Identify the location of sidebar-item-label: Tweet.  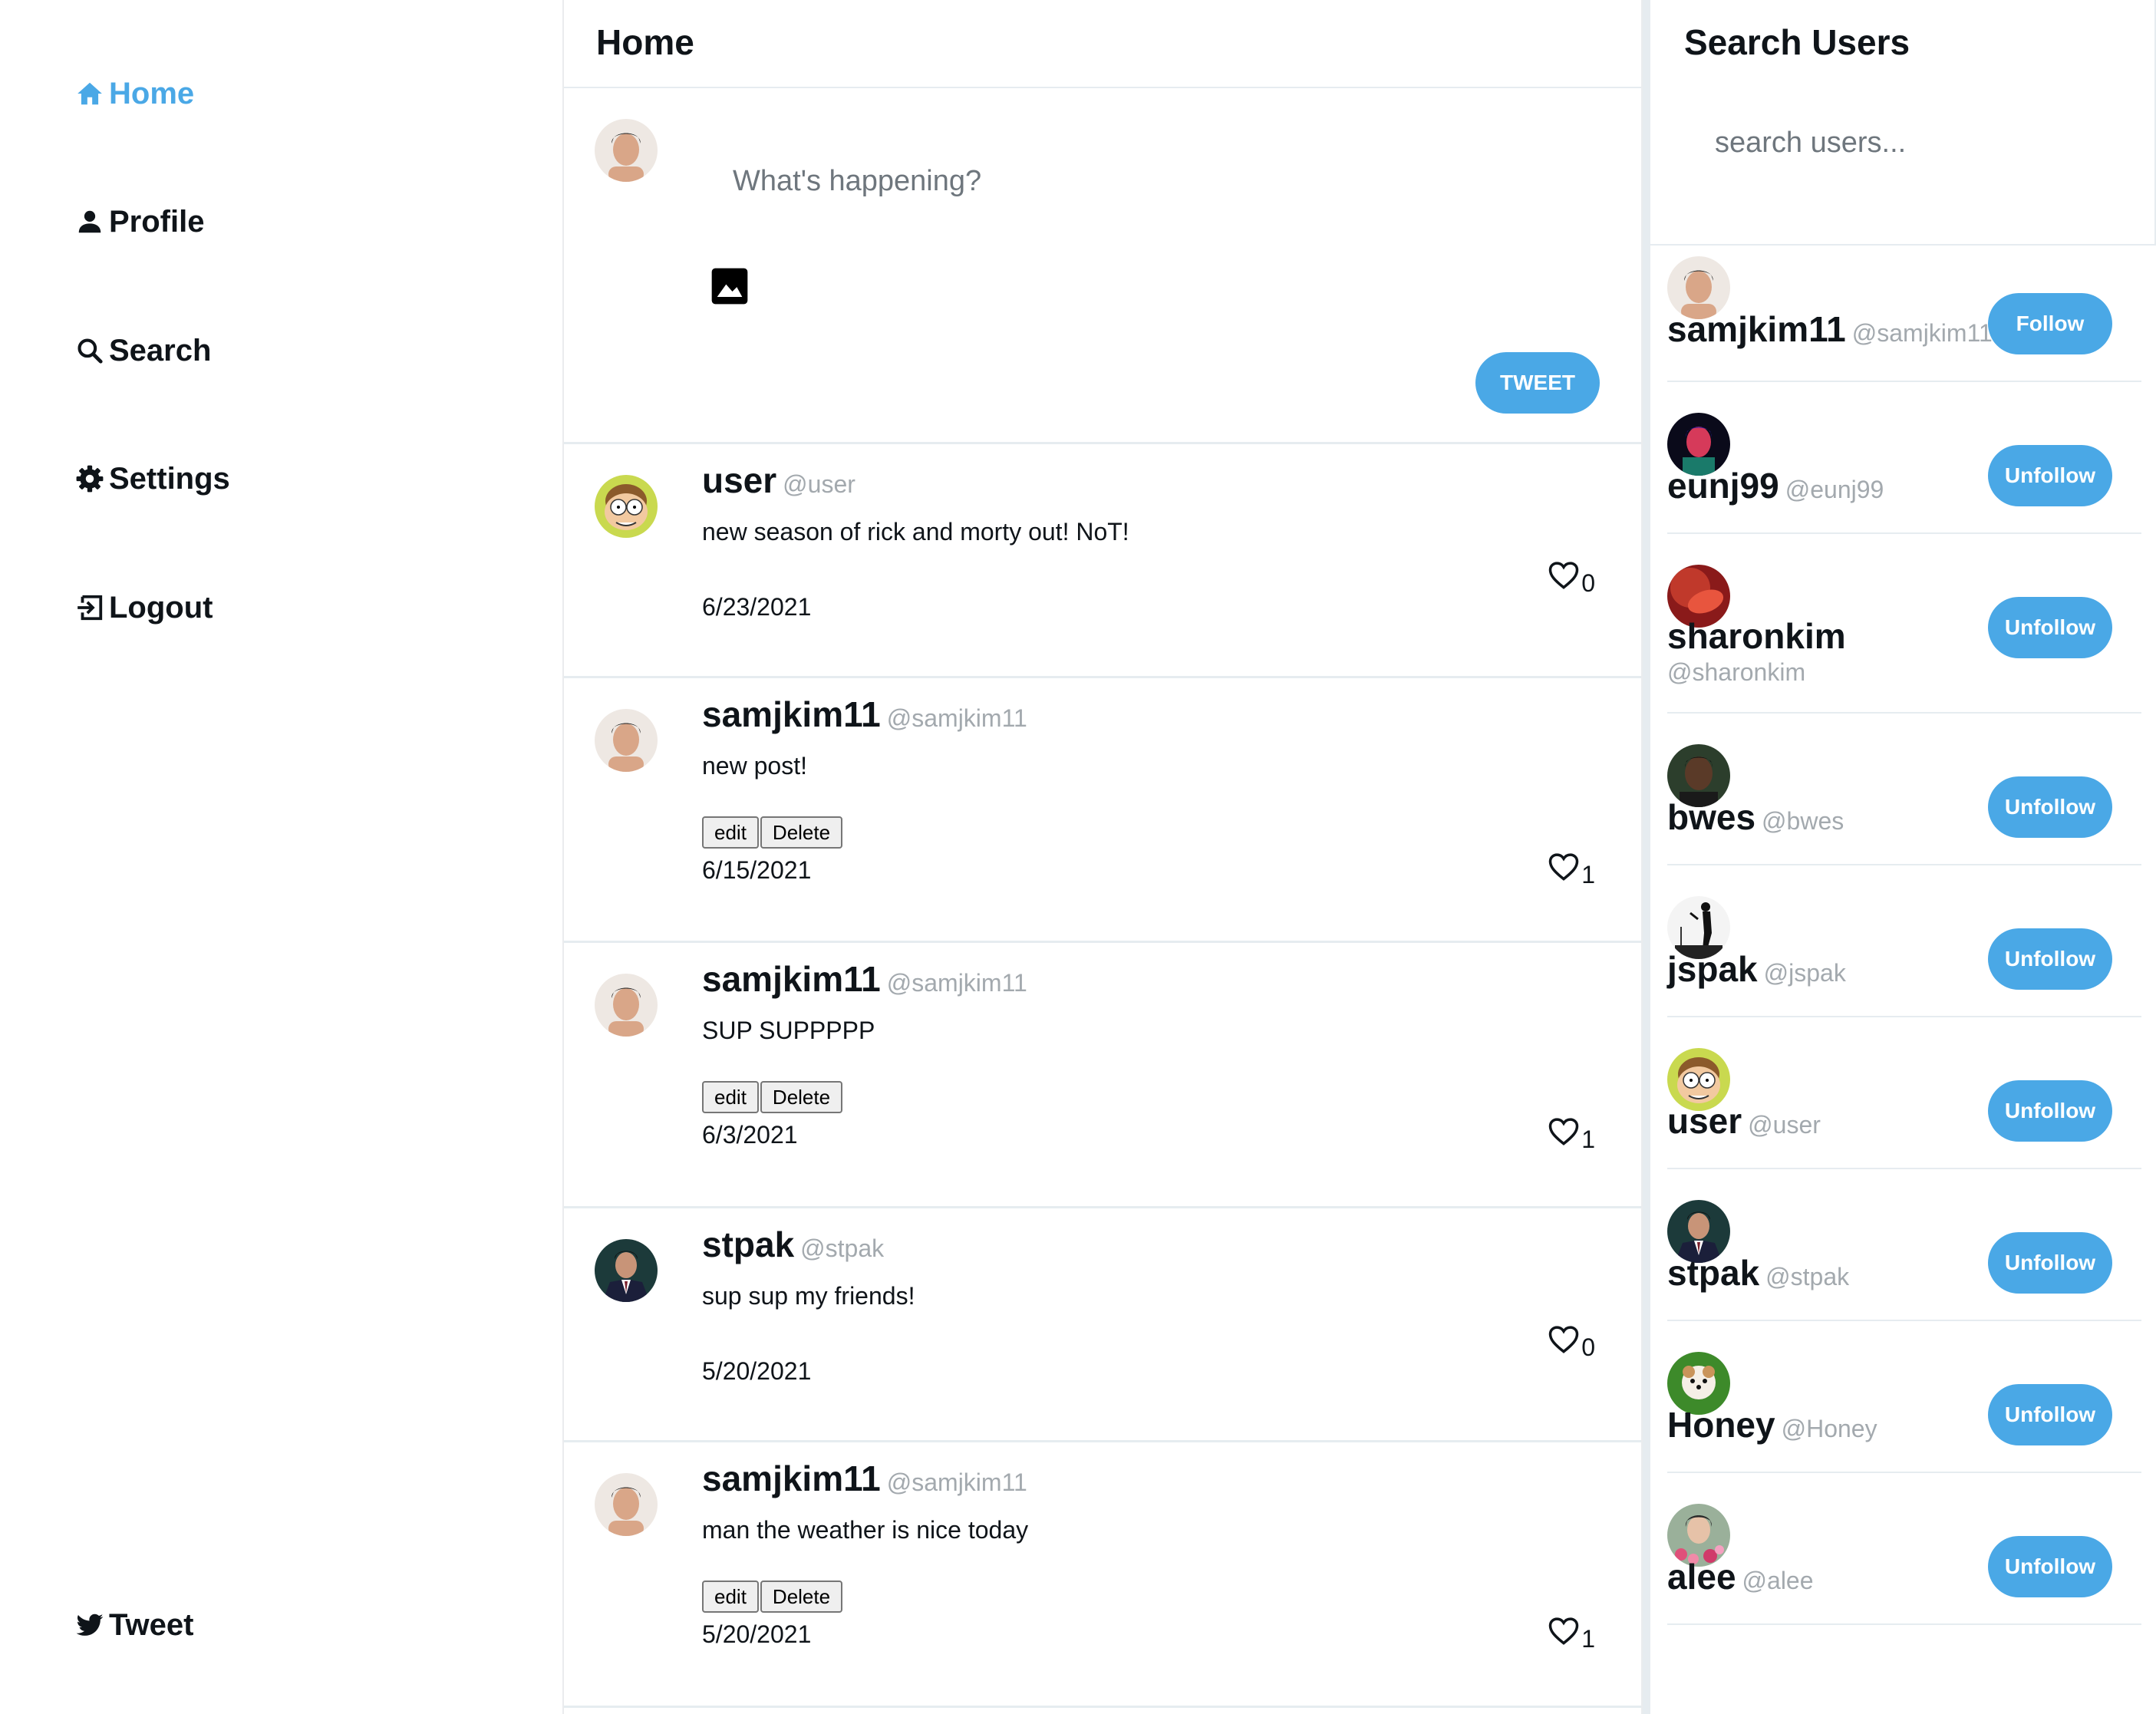
(151, 1624).